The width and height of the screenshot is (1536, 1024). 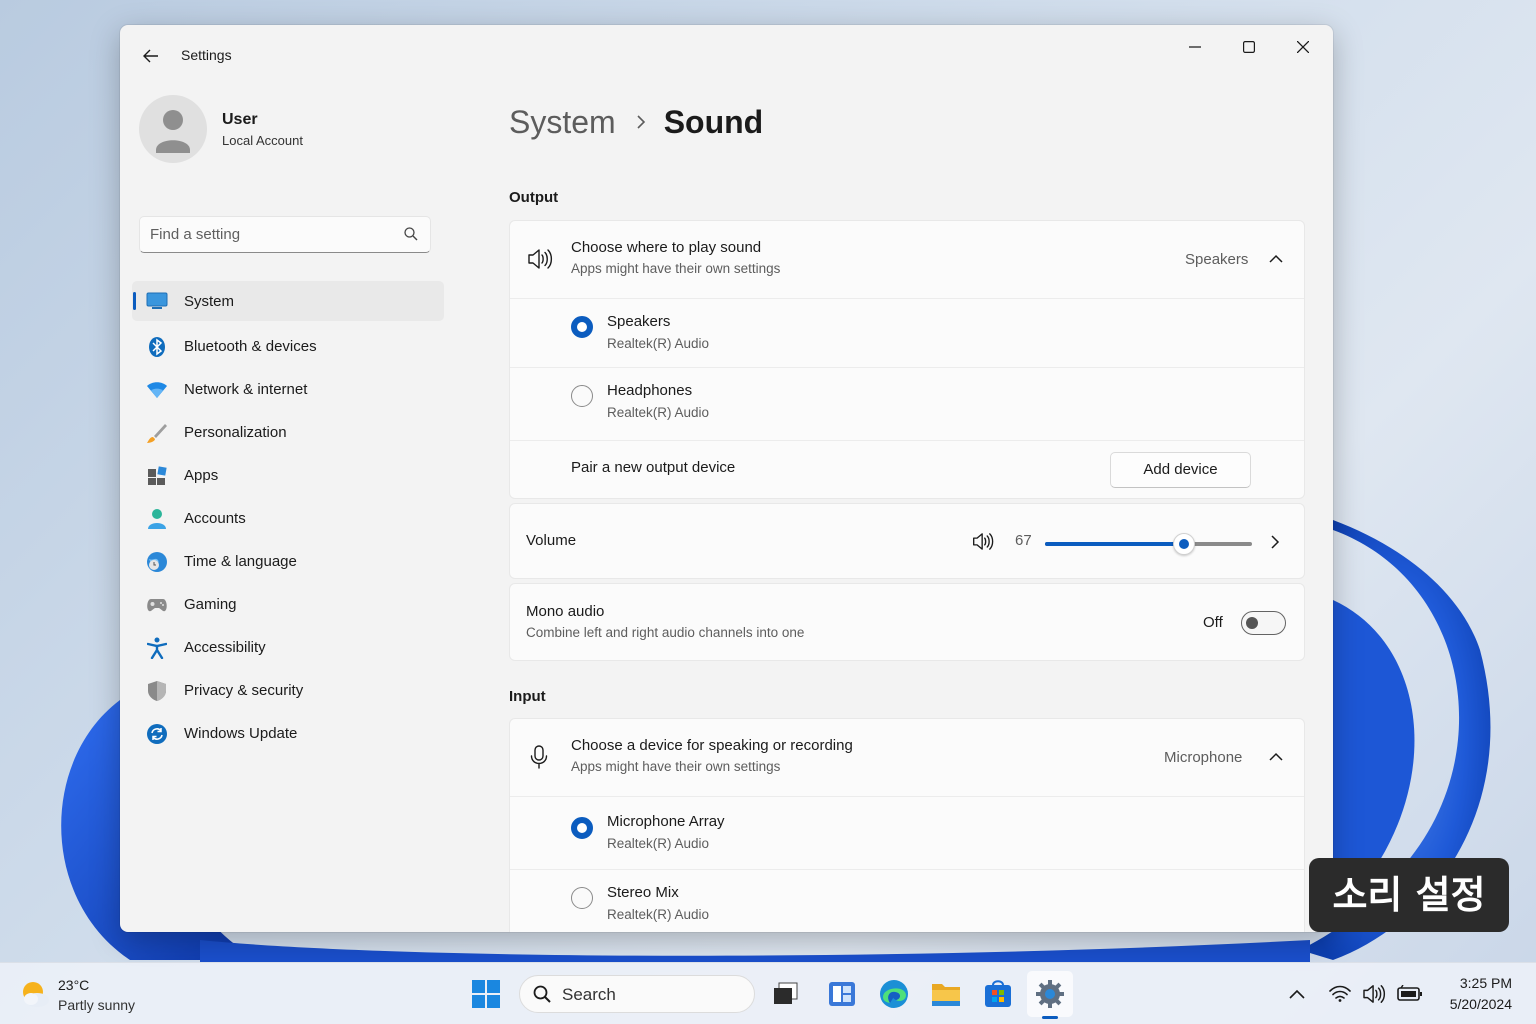 What do you see at coordinates (1481, 1004) in the screenshot?
I see `clock-date: 5/20/2024` at bounding box center [1481, 1004].